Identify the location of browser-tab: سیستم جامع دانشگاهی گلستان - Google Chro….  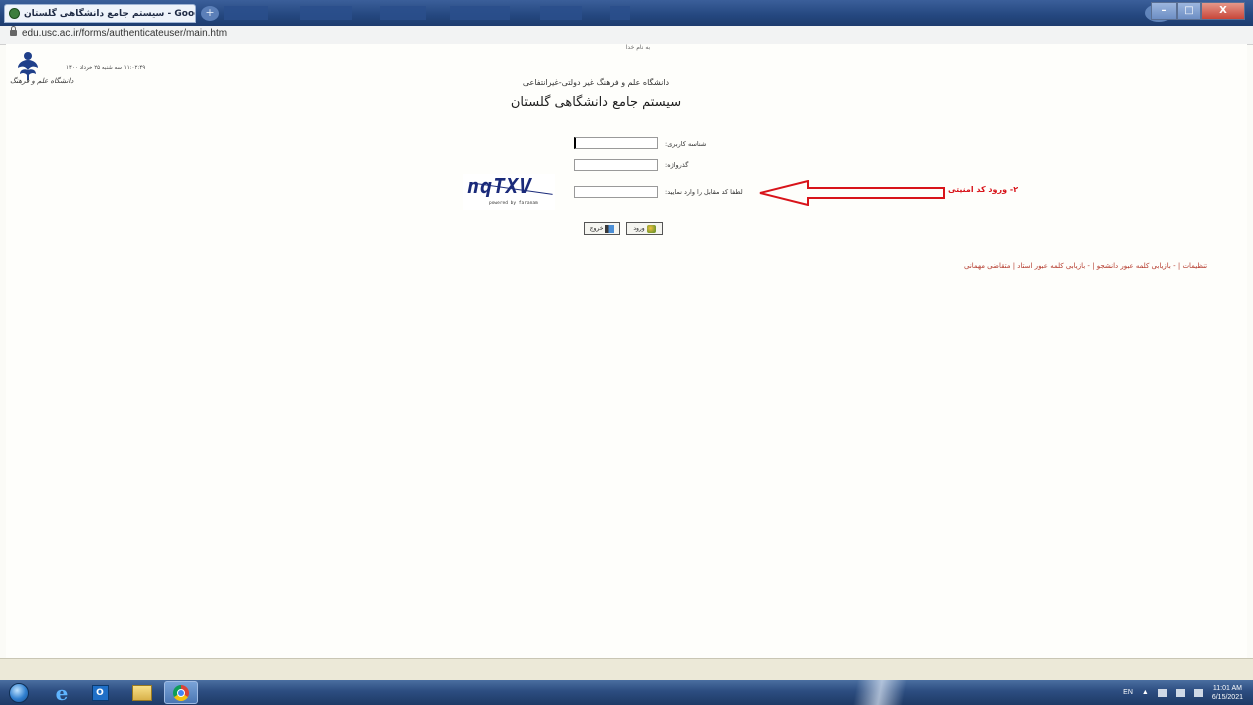
(100, 13).